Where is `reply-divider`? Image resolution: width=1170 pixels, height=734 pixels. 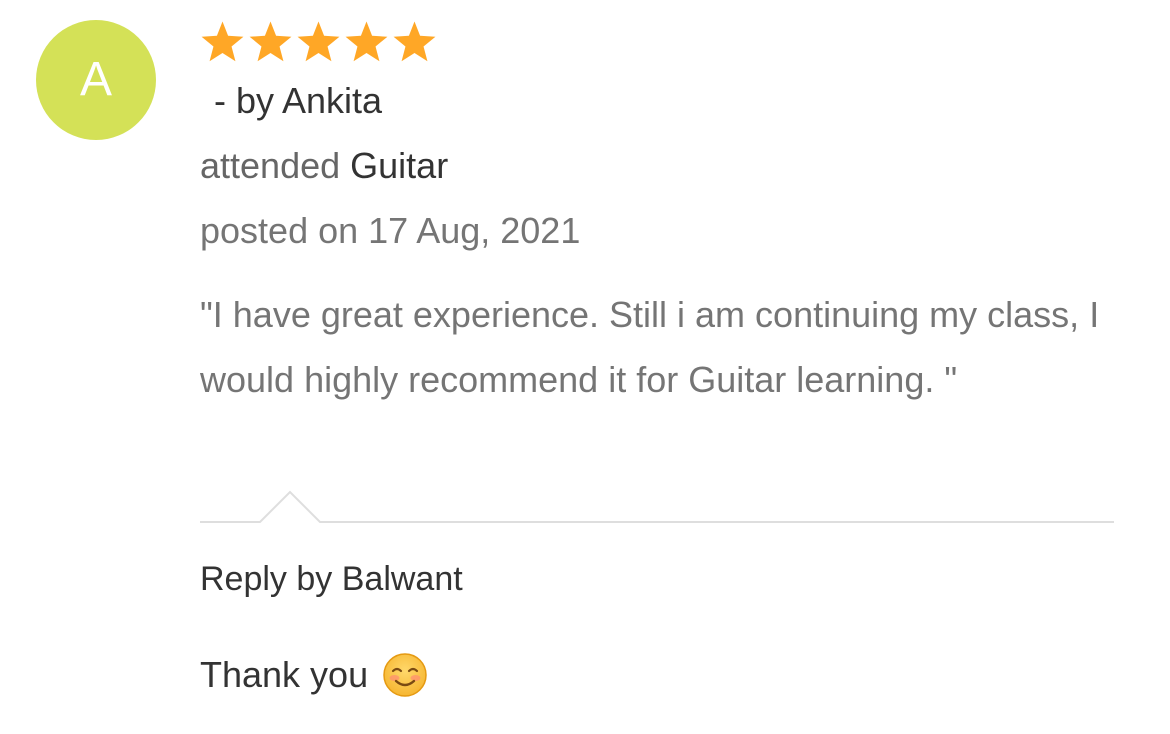
reply-divider is located at coordinates (657, 506).